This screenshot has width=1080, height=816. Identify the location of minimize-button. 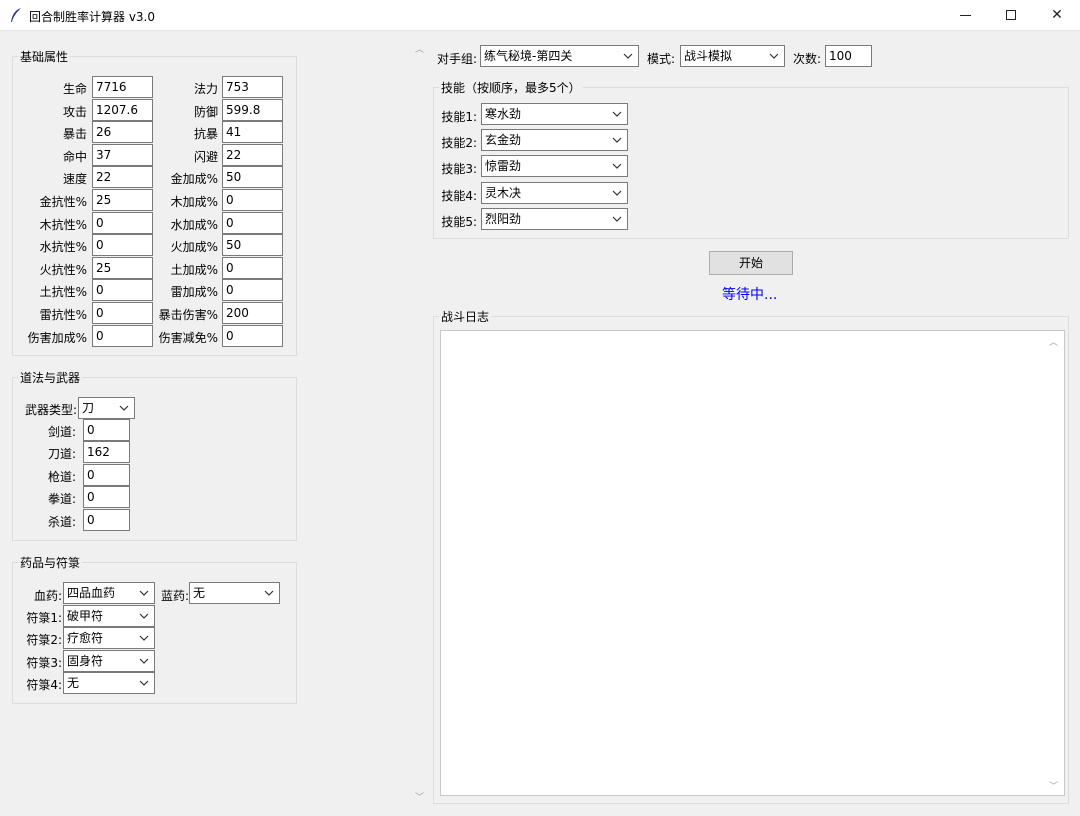
(965, 15).